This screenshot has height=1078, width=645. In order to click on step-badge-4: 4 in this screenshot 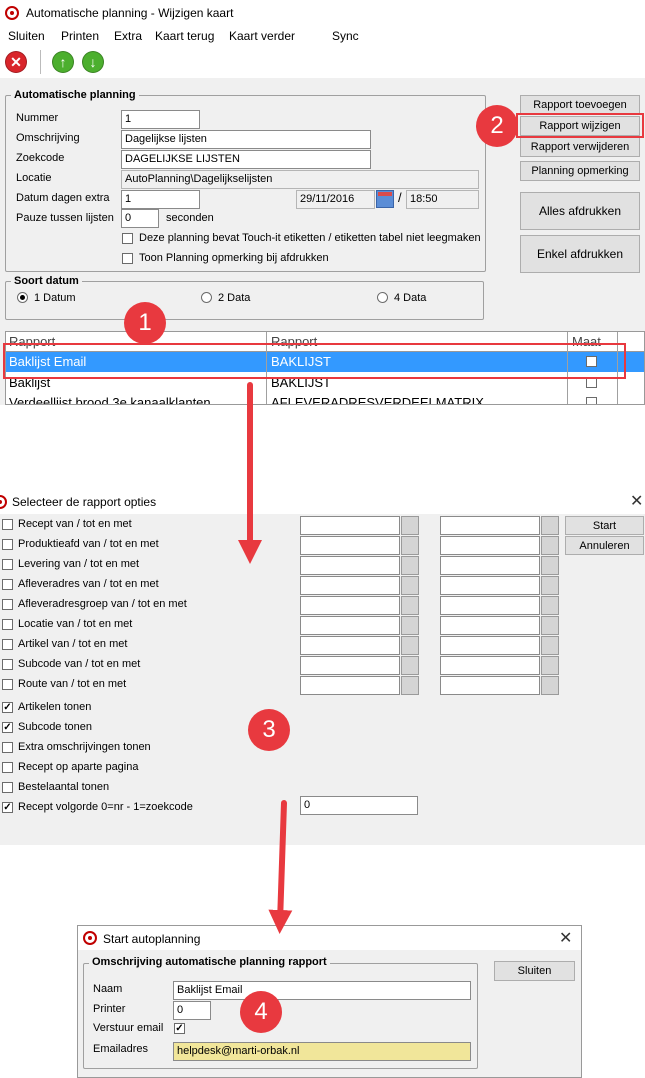, I will do `click(261, 1012)`.